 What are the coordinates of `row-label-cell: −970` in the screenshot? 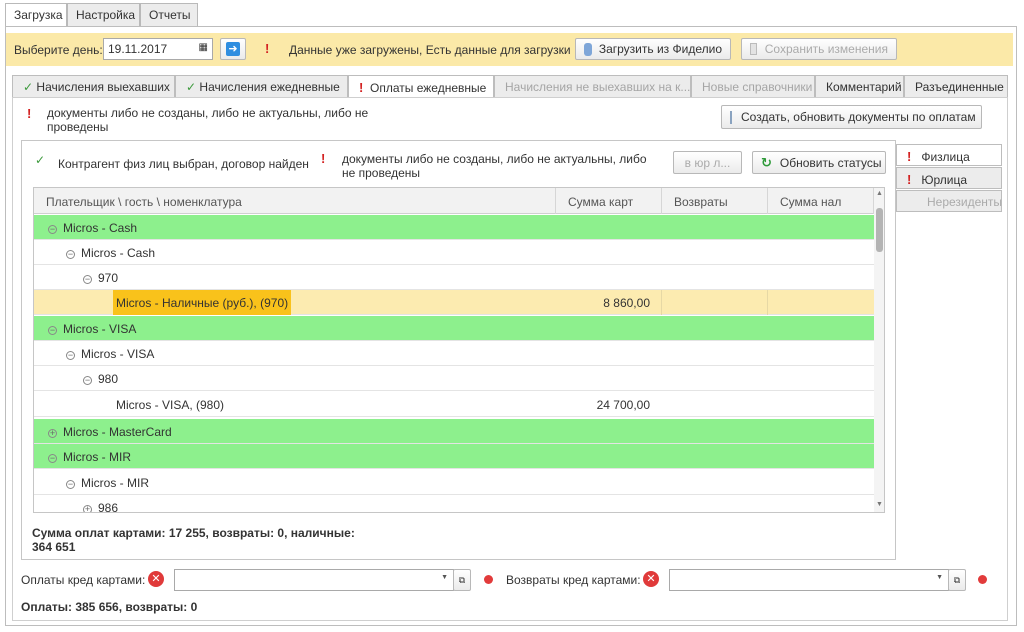 It's located at (100, 277).